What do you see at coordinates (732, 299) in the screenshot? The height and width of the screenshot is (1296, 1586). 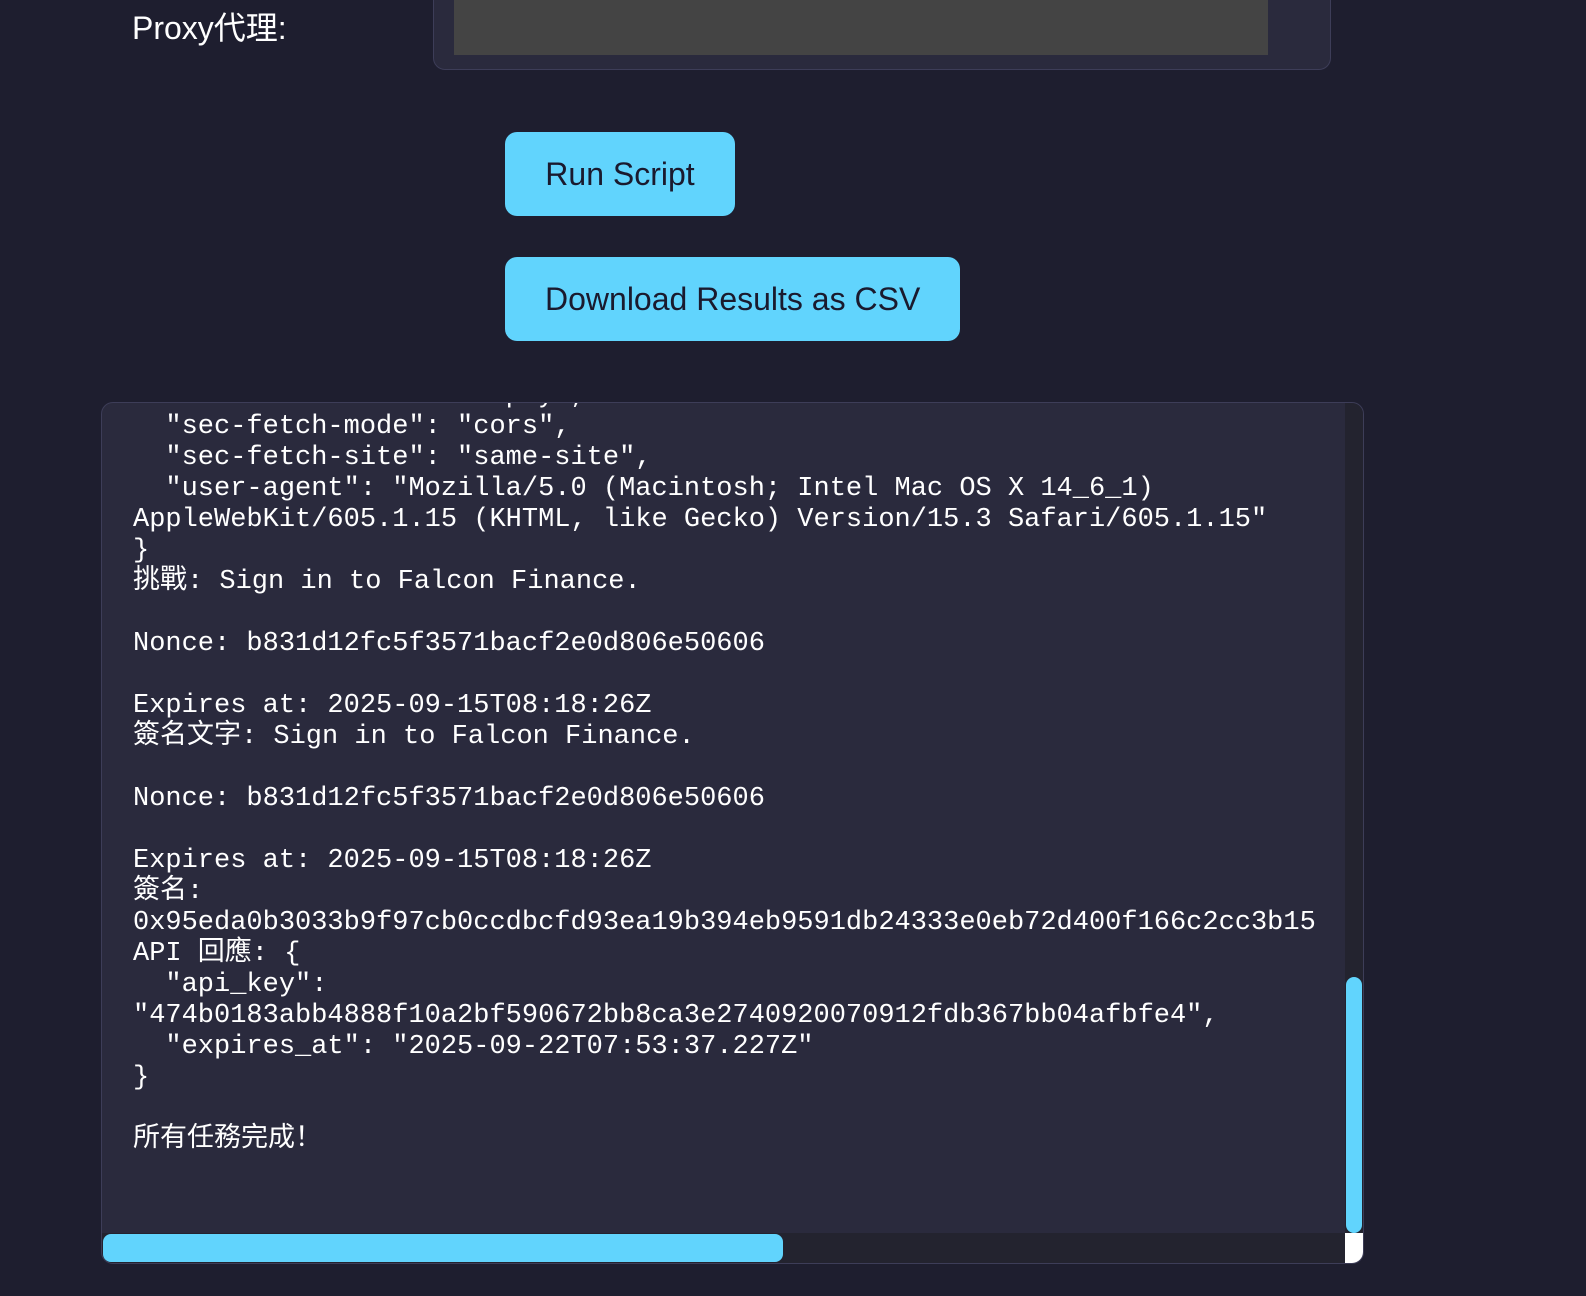 I see `download-csv-button: Download Results as CSV` at bounding box center [732, 299].